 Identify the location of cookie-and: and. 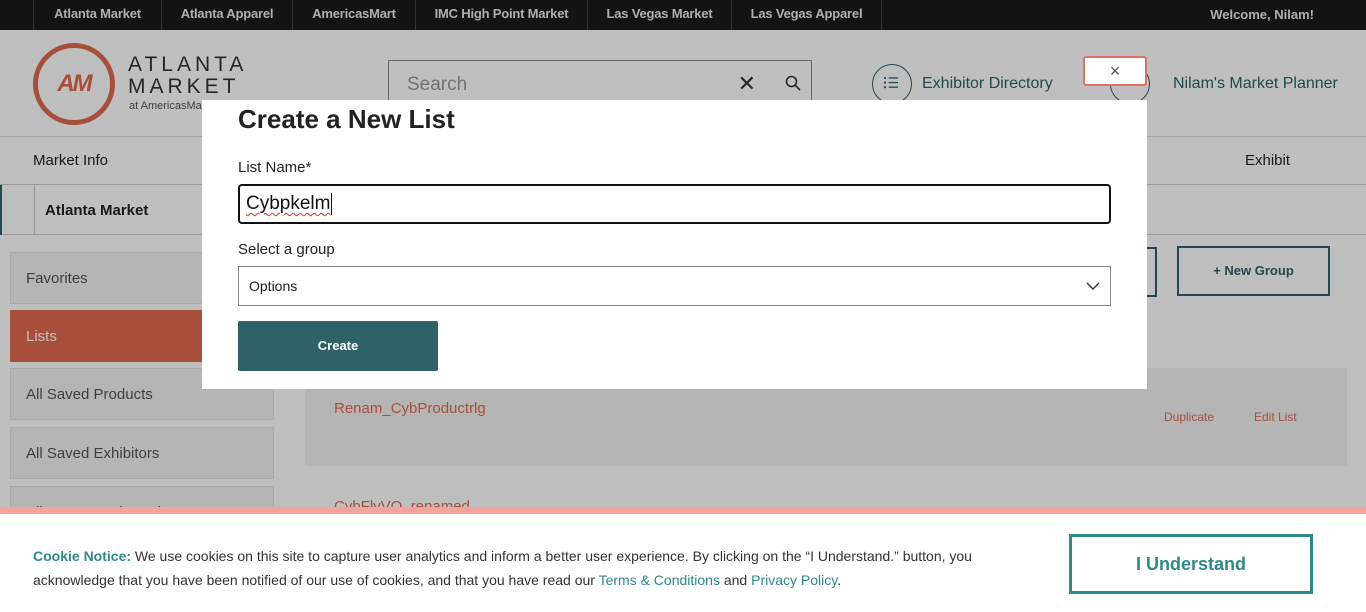
(735, 580).